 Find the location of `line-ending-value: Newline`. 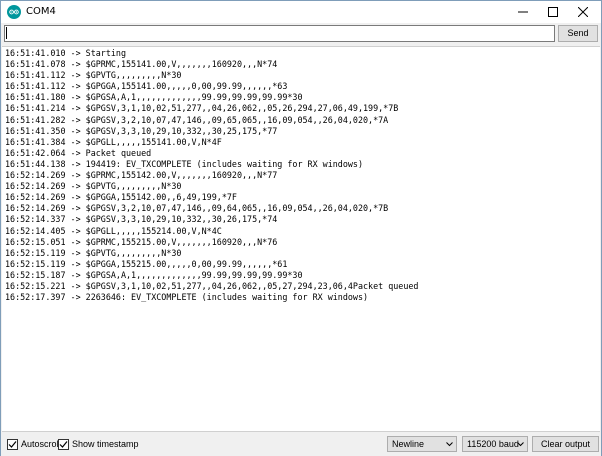

line-ending-value: Newline is located at coordinates (408, 444).